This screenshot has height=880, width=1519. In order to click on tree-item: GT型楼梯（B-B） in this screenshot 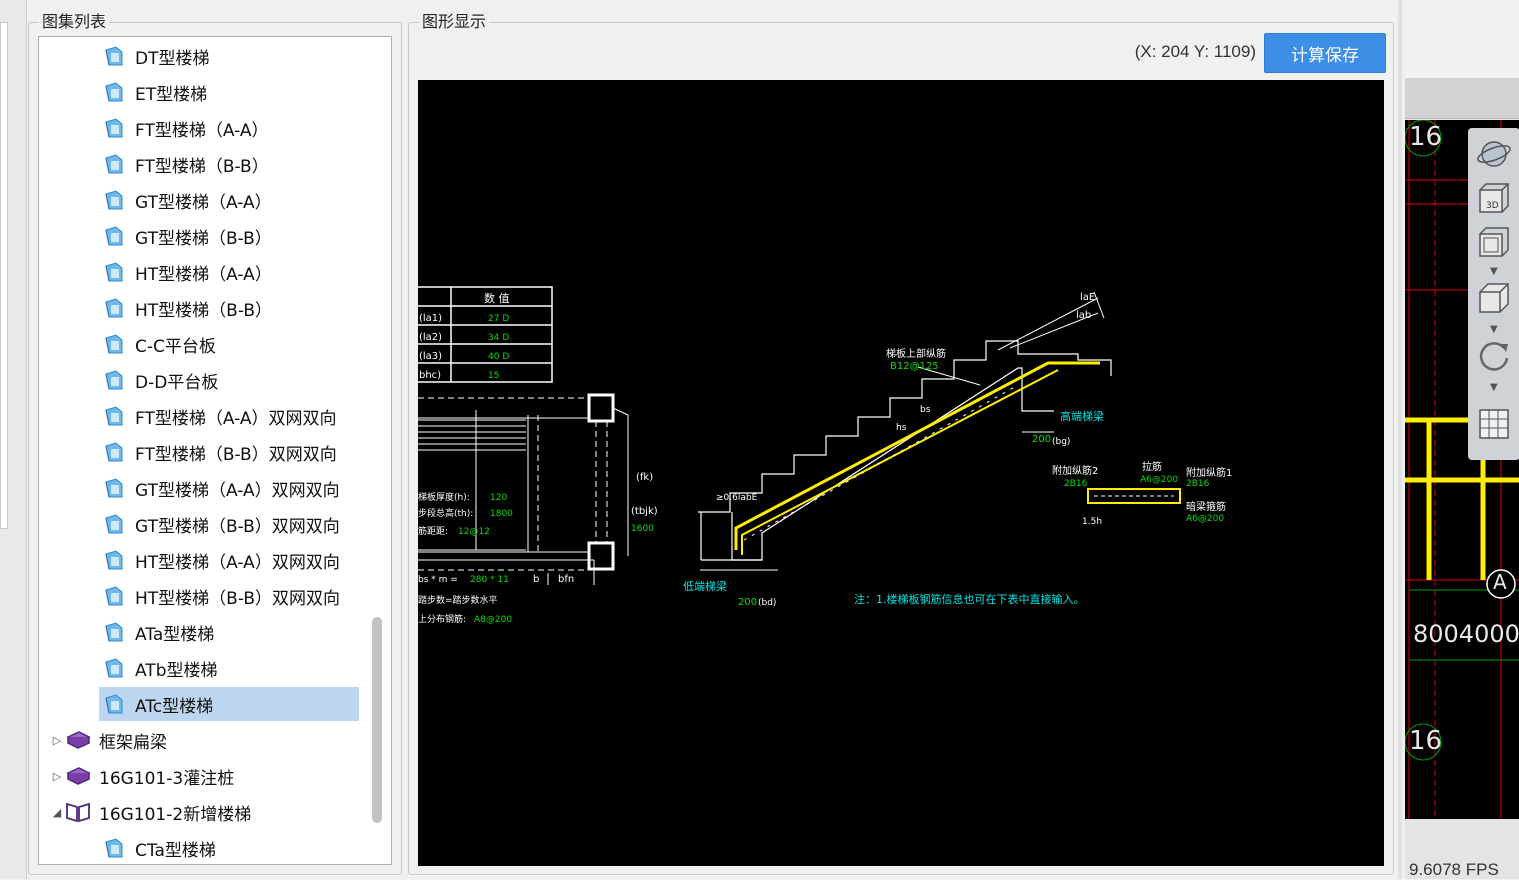, I will do `click(199, 236)`.